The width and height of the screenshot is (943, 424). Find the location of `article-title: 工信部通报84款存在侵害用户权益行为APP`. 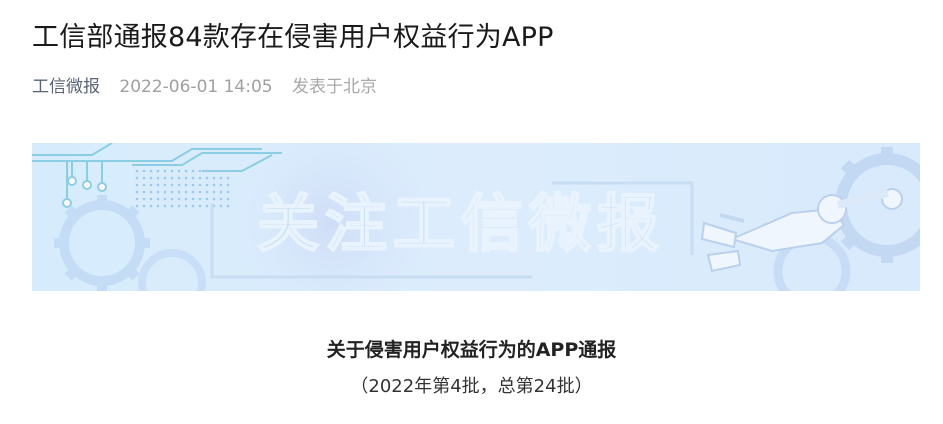

article-title: 工信部通报84款存在侵害用户权益行为APP is located at coordinates (293, 37).